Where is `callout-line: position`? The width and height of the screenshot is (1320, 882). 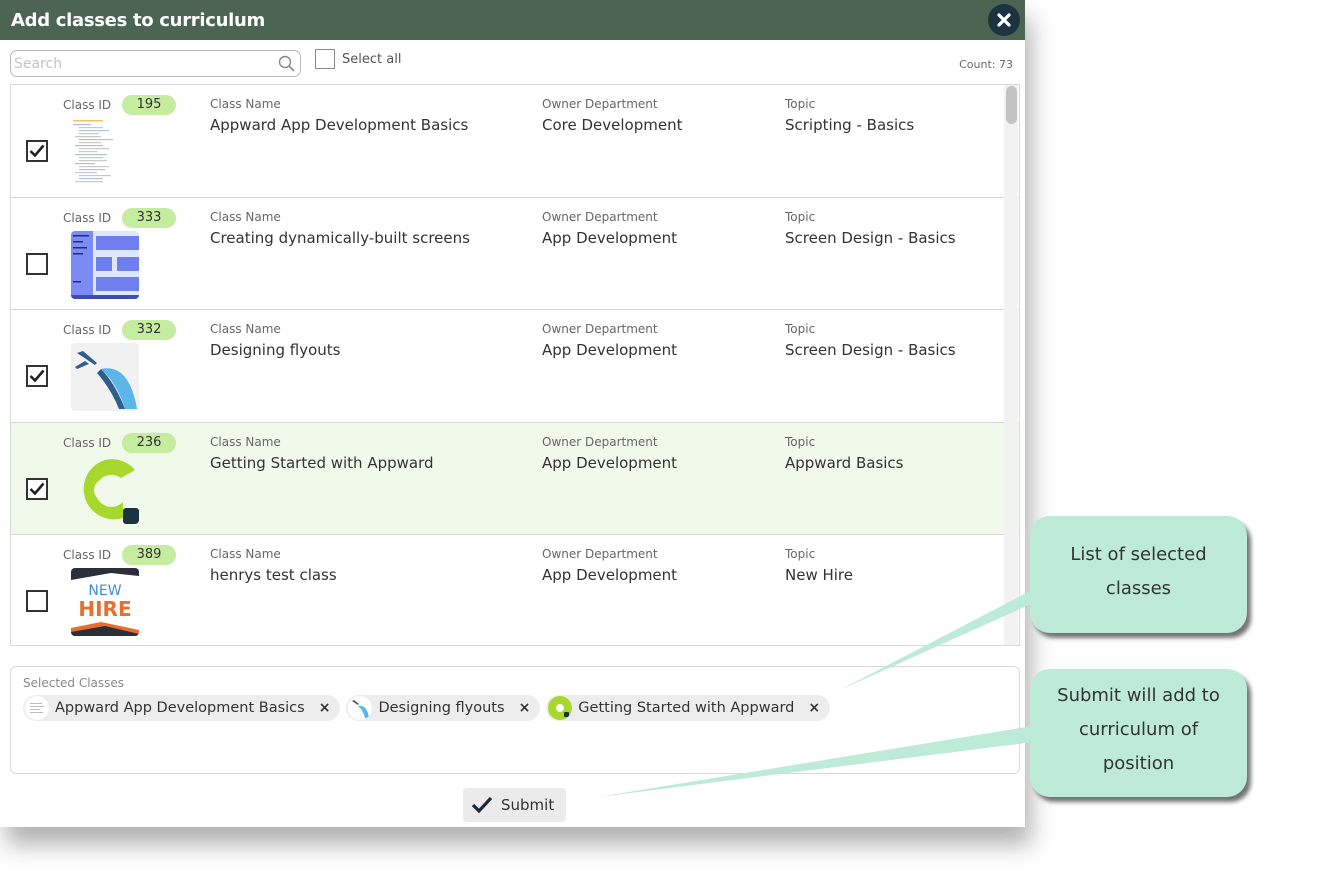
callout-line: position is located at coordinates (1138, 763).